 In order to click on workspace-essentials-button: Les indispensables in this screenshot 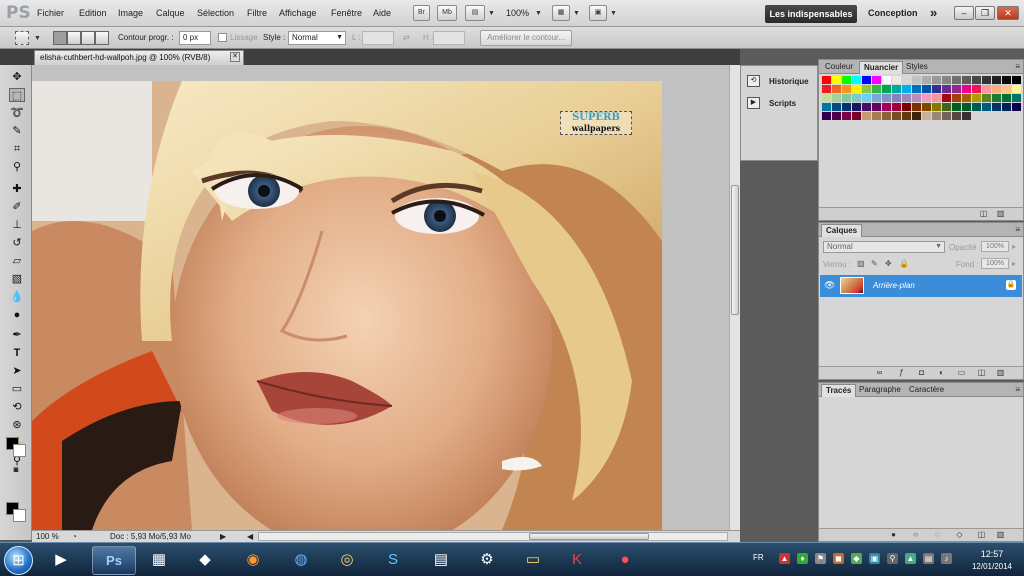, I will do `click(811, 14)`.